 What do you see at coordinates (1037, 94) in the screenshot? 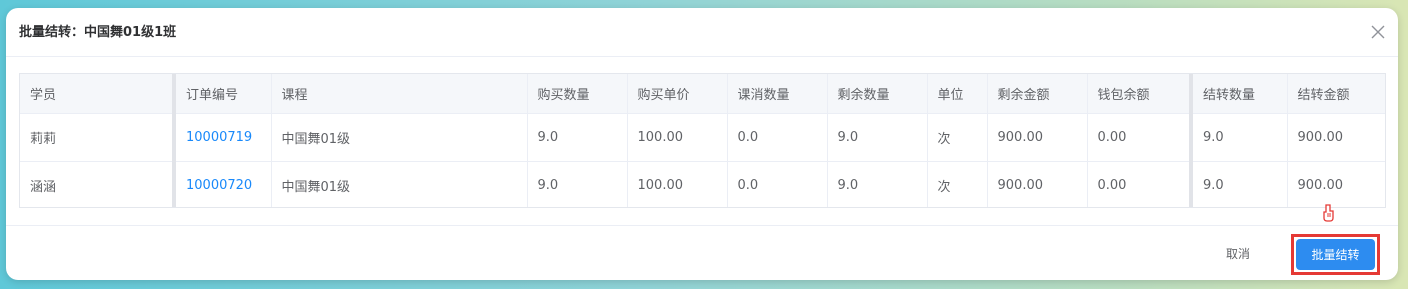
I see `column-header-remain-amount: 剩余金额` at bounding box center [1037, 94].